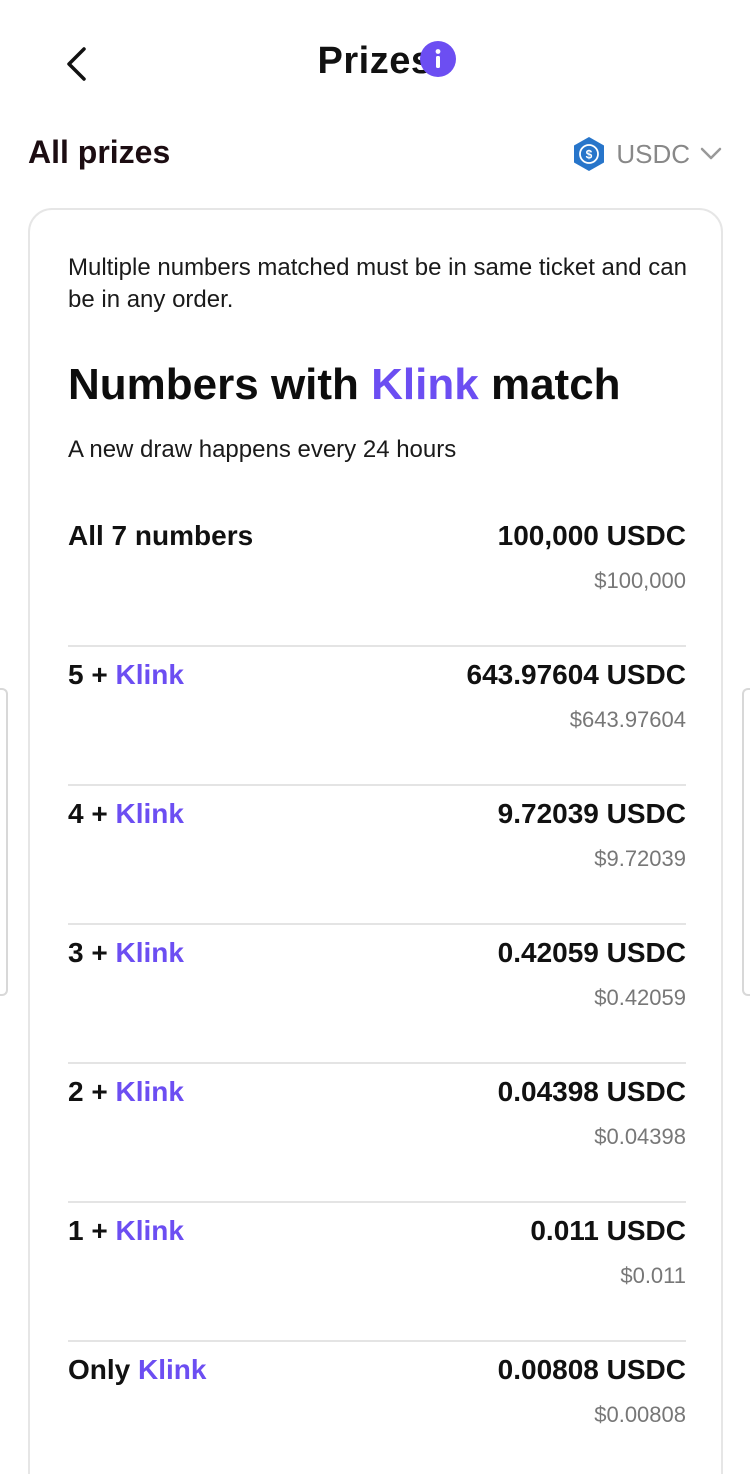  What do you see at coordinates (576, 674) in the screenshot?
I see `prize-amount: 643.97604 USDC` at bounding box center [576, 674].